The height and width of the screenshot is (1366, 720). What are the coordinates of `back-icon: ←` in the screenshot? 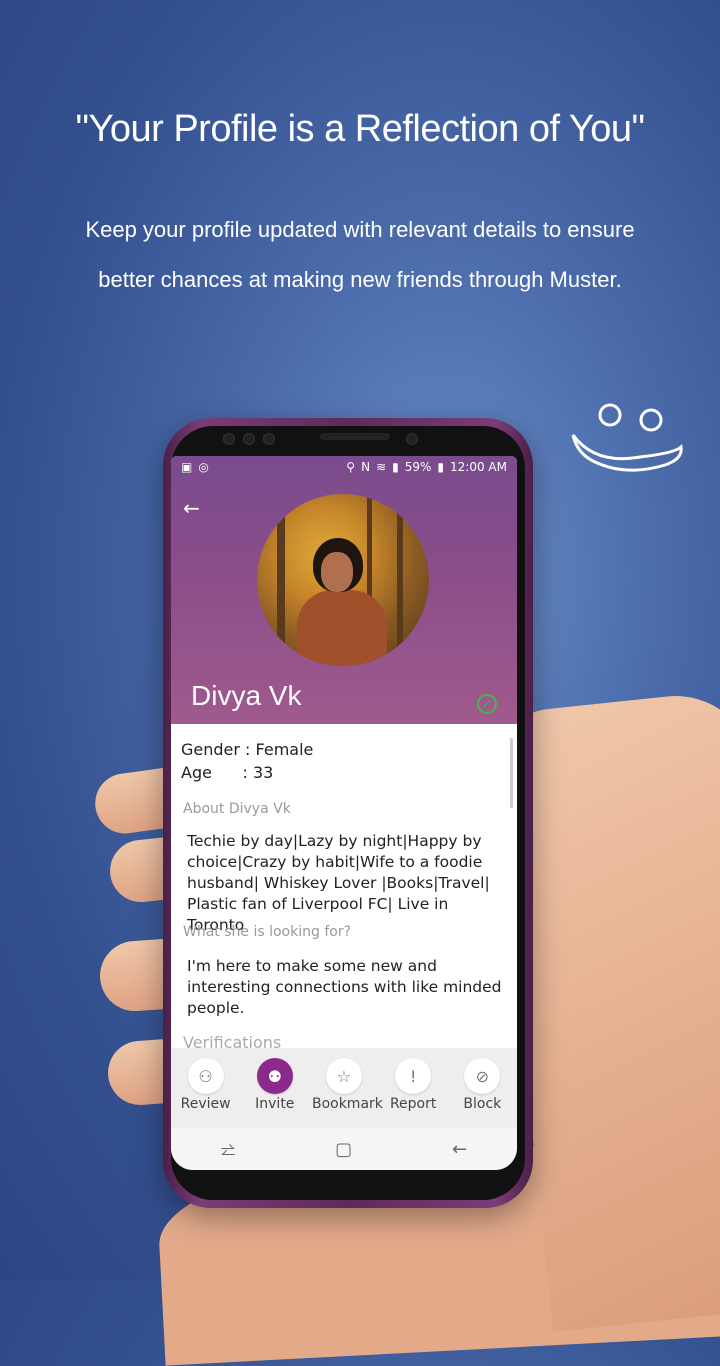 It's located at (459, 1149).